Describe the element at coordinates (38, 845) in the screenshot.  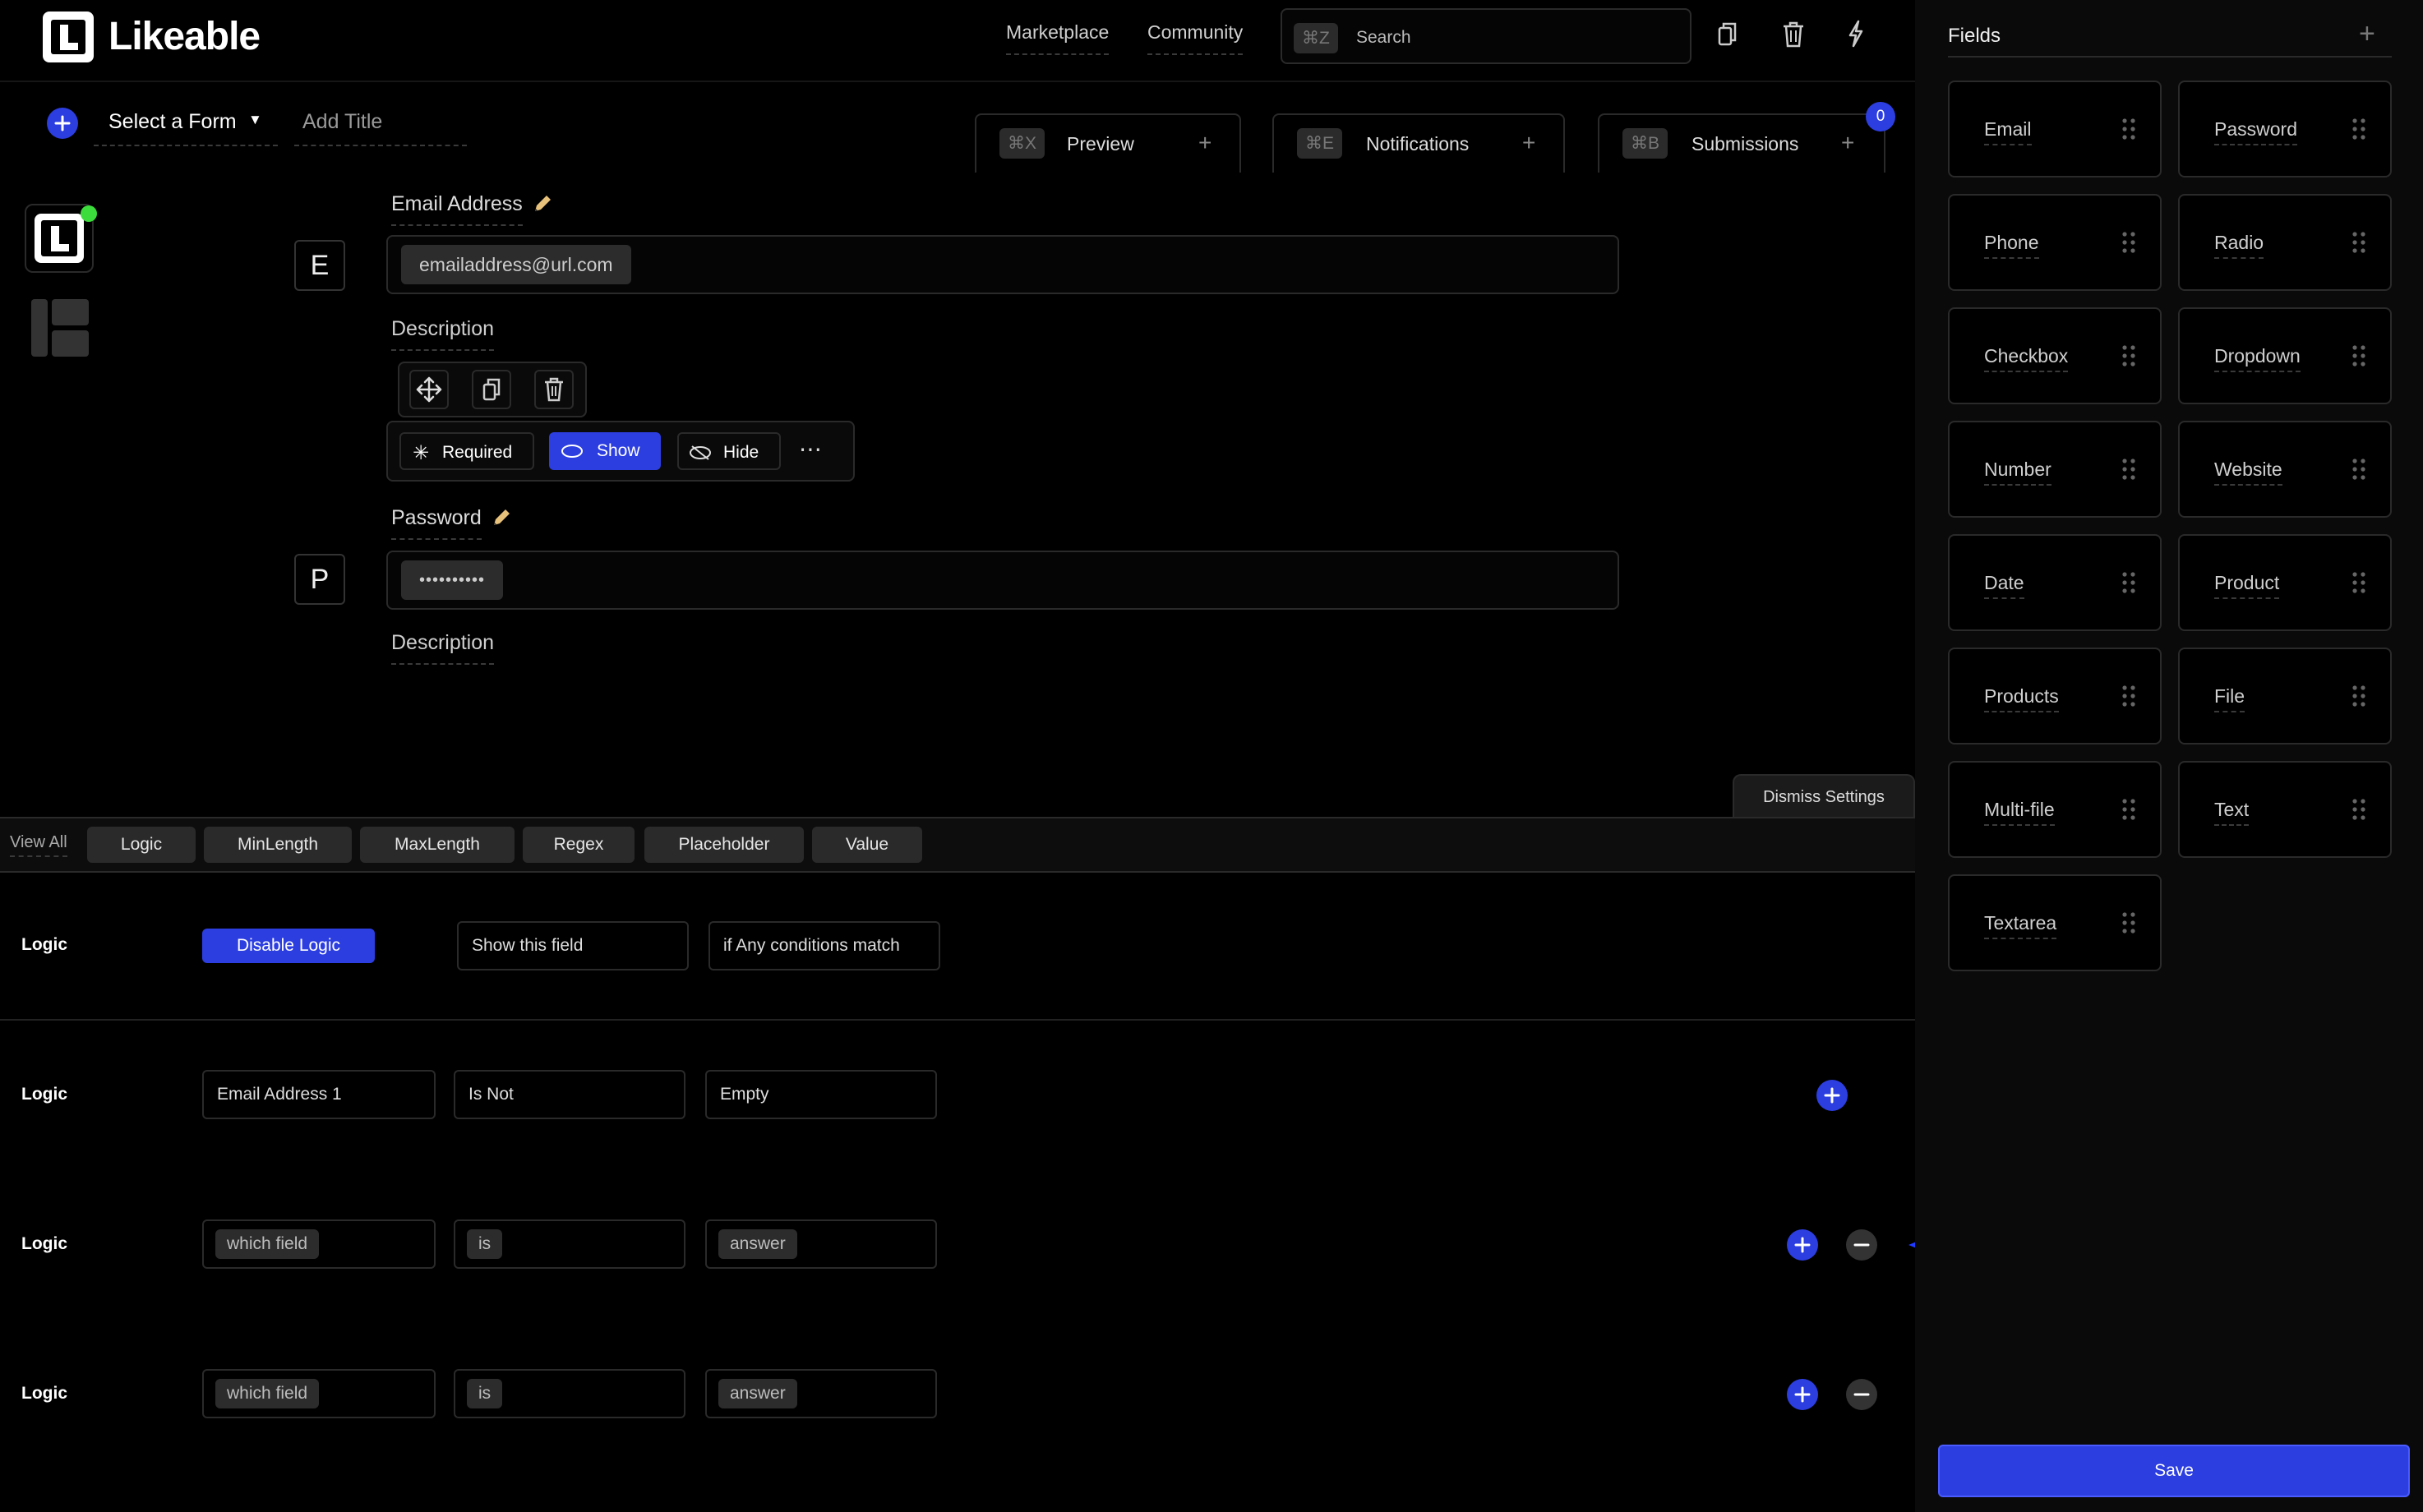
I see `view-all-link: View All` at that location.